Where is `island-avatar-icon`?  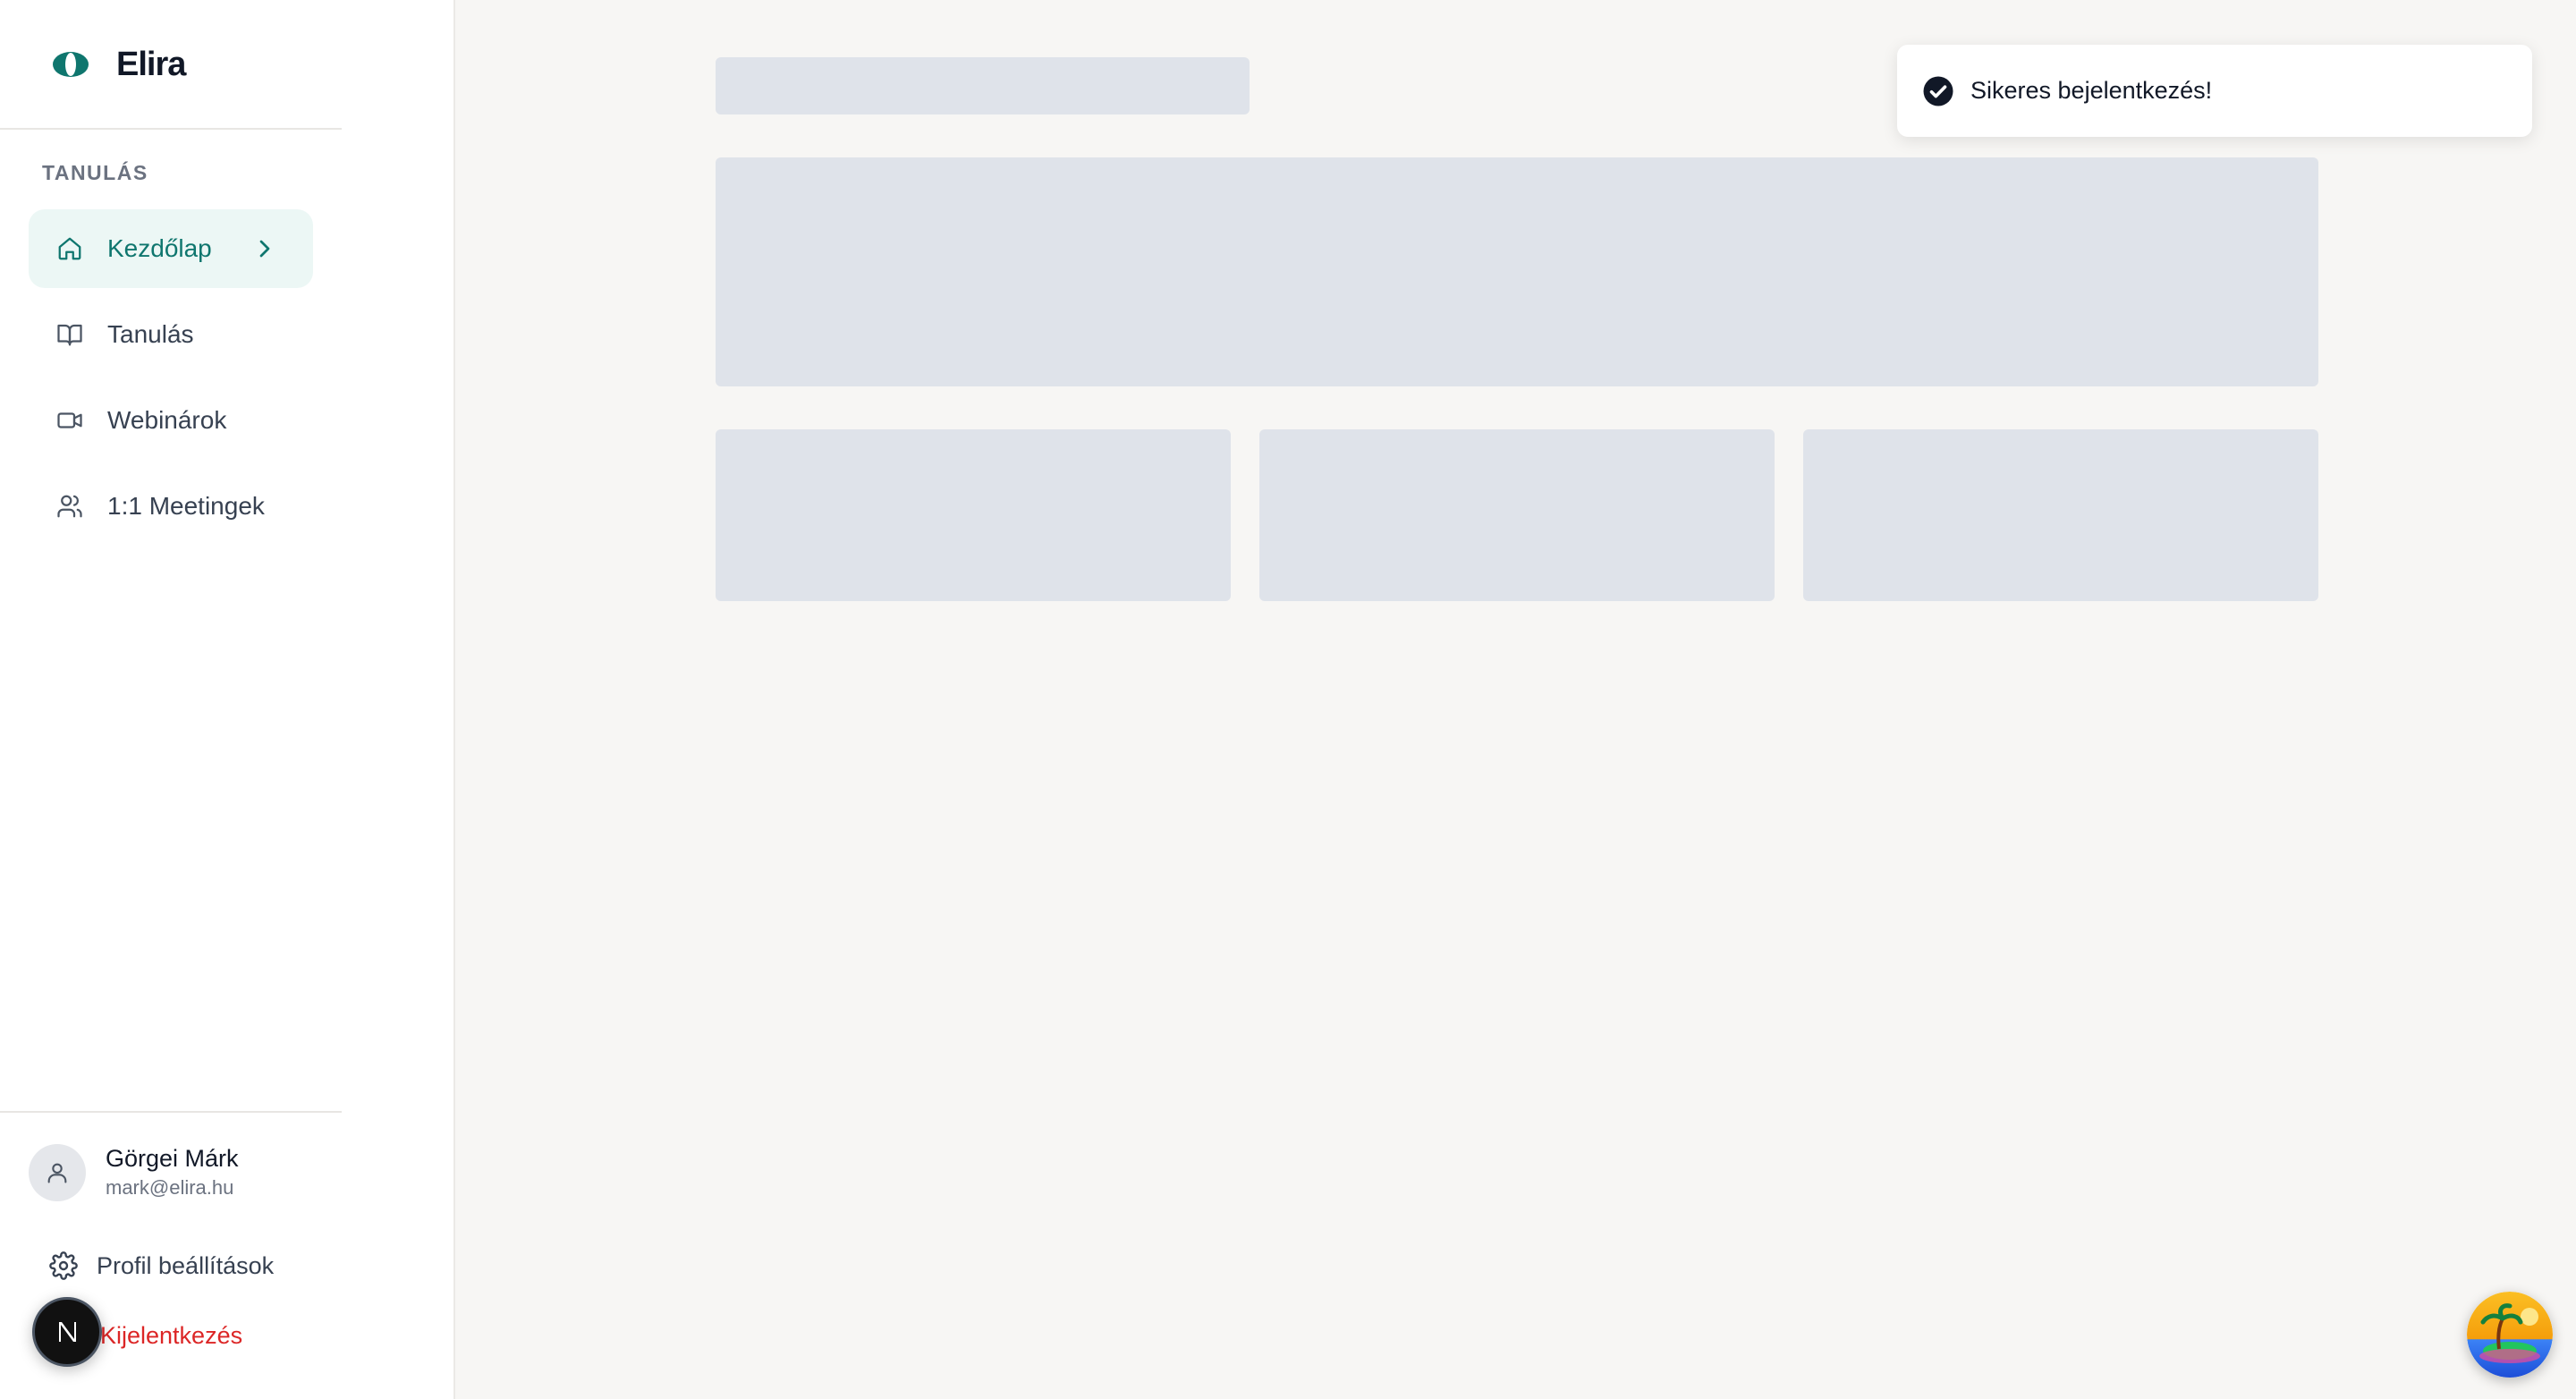
island-avatar-icon is located at coordinates (2510, 1335).